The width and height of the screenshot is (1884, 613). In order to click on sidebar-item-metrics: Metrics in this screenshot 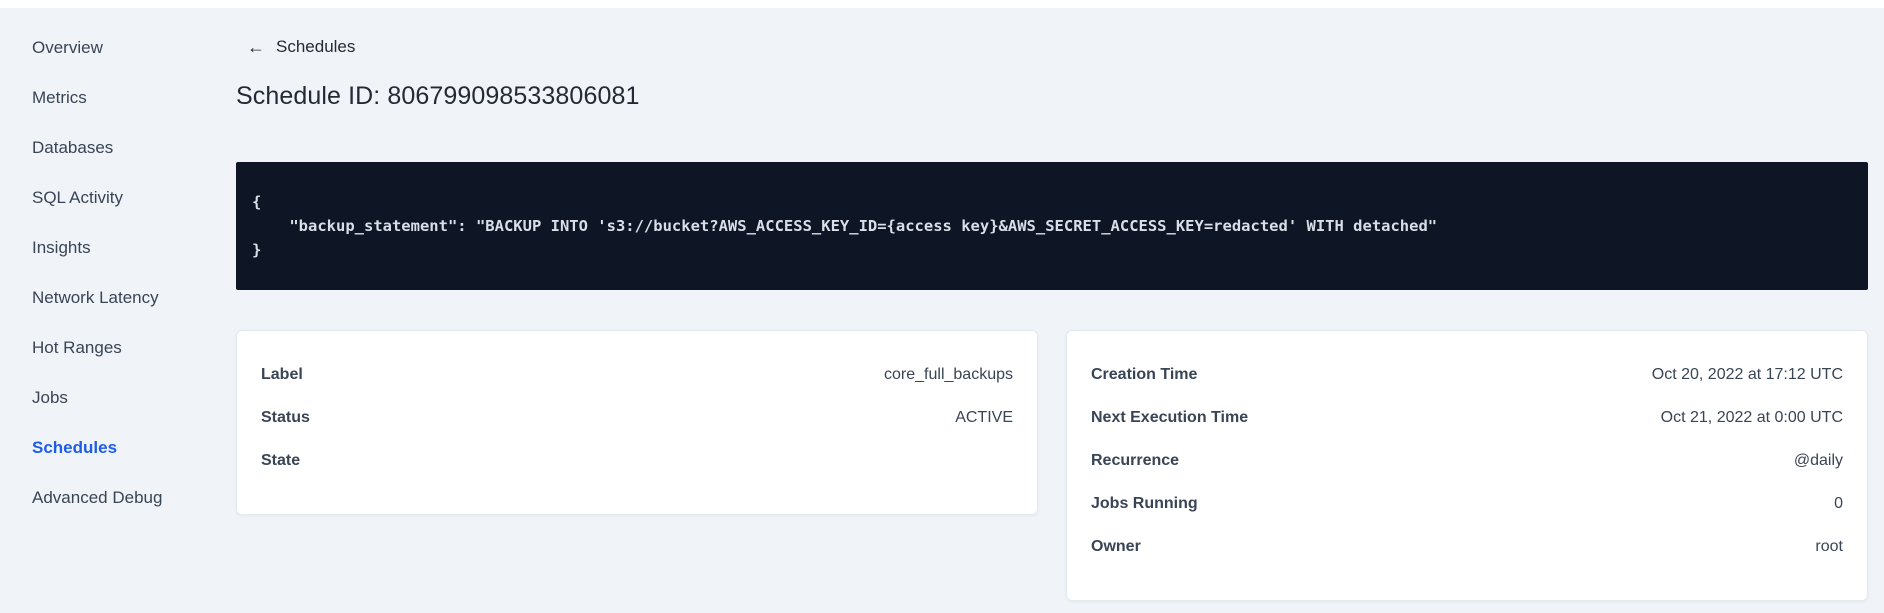, I will do `click(134, 98)`.